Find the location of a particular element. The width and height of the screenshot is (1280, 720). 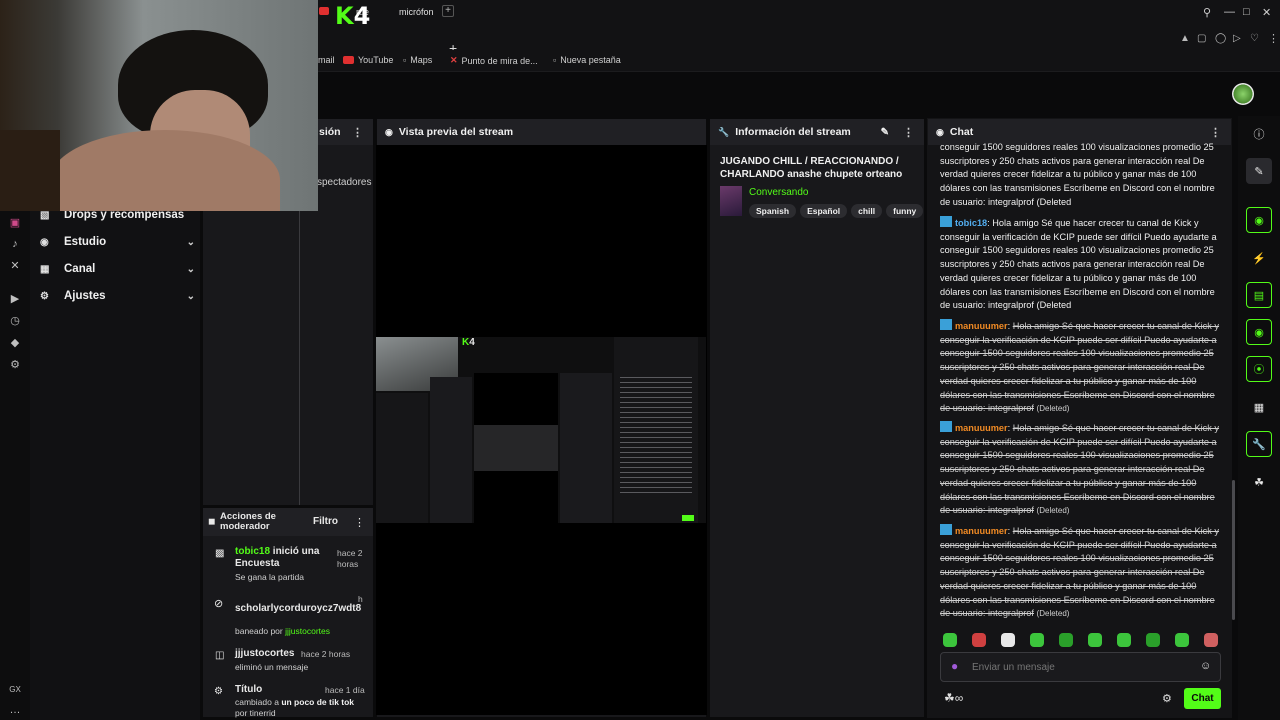

mod-actions-title: Acciones de moderador is located at coordinates (248, 521).